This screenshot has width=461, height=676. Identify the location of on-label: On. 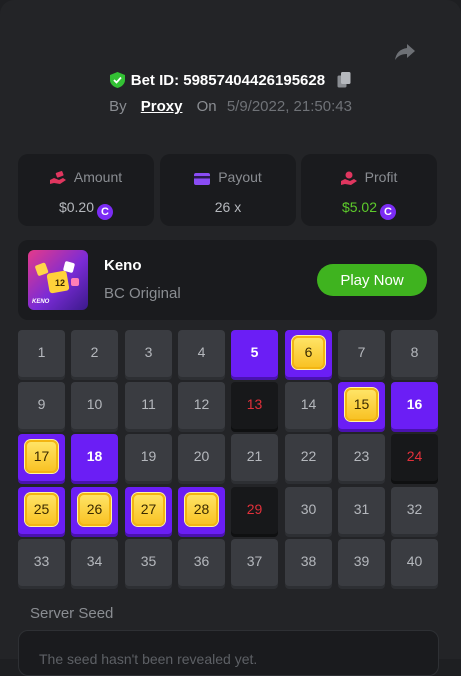
(206, 106).